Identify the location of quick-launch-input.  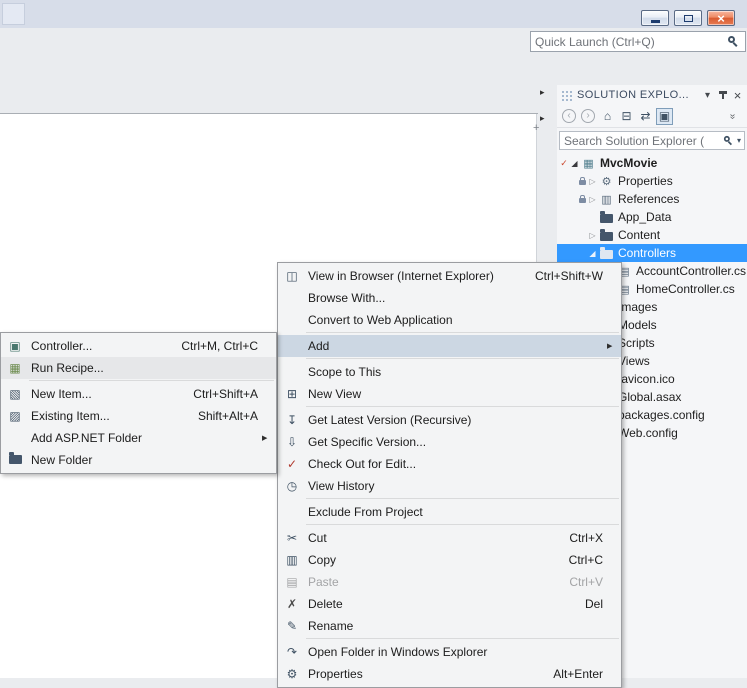
(629, 41).